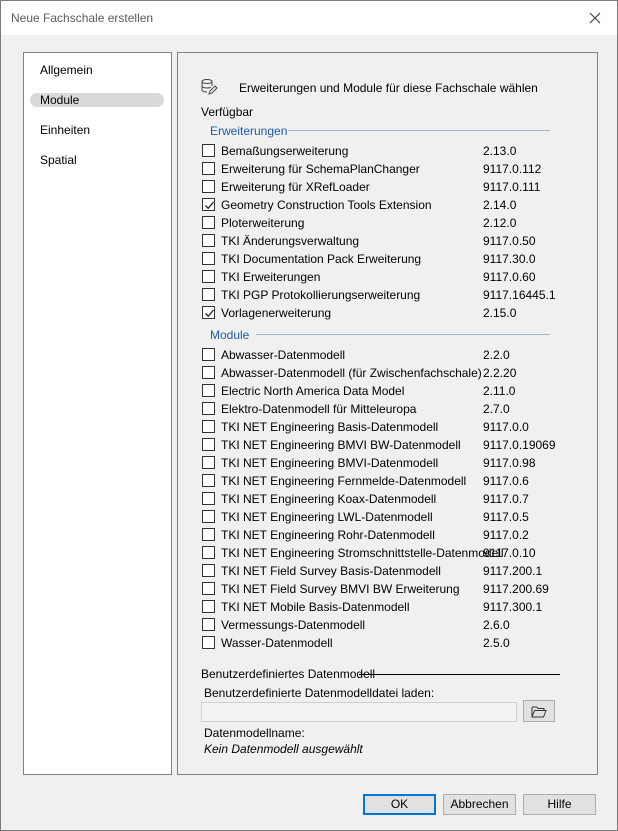 The image size is (618, 831). What do you see at coordinates (97, 70) in the screenshot?
I see `nav-item-allgemein: Allgemein` at bounding box center [97, 70].